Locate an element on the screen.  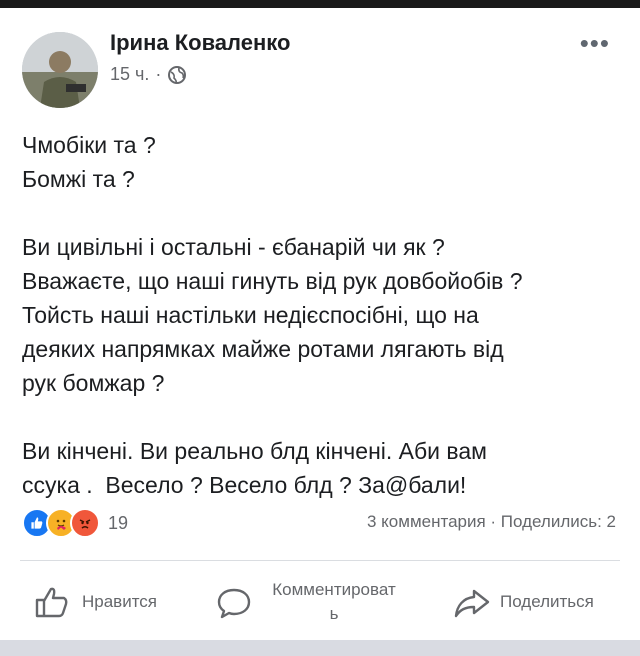
more-options-icon: ••• is located at coordinates (595, 43).